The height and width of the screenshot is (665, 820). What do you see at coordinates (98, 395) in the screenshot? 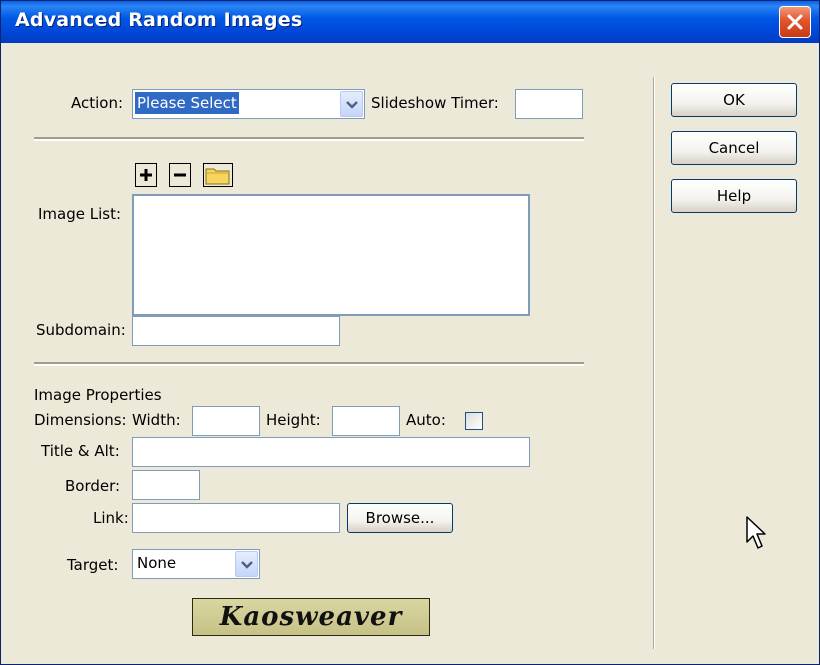
I see `image-properties-heading: Image Properties` at bounding box center [98, 395].